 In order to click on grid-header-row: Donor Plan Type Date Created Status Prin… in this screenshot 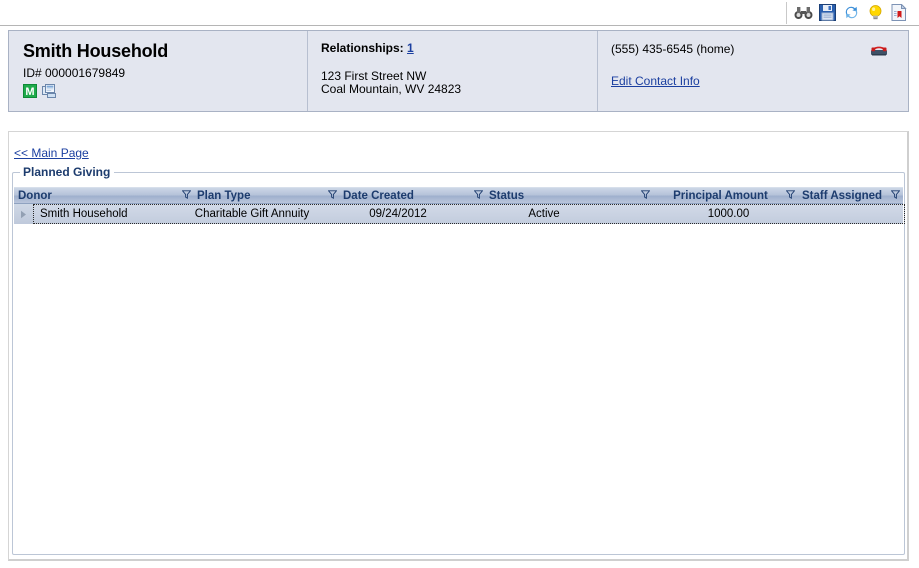, I will do `click(458, 195)`.